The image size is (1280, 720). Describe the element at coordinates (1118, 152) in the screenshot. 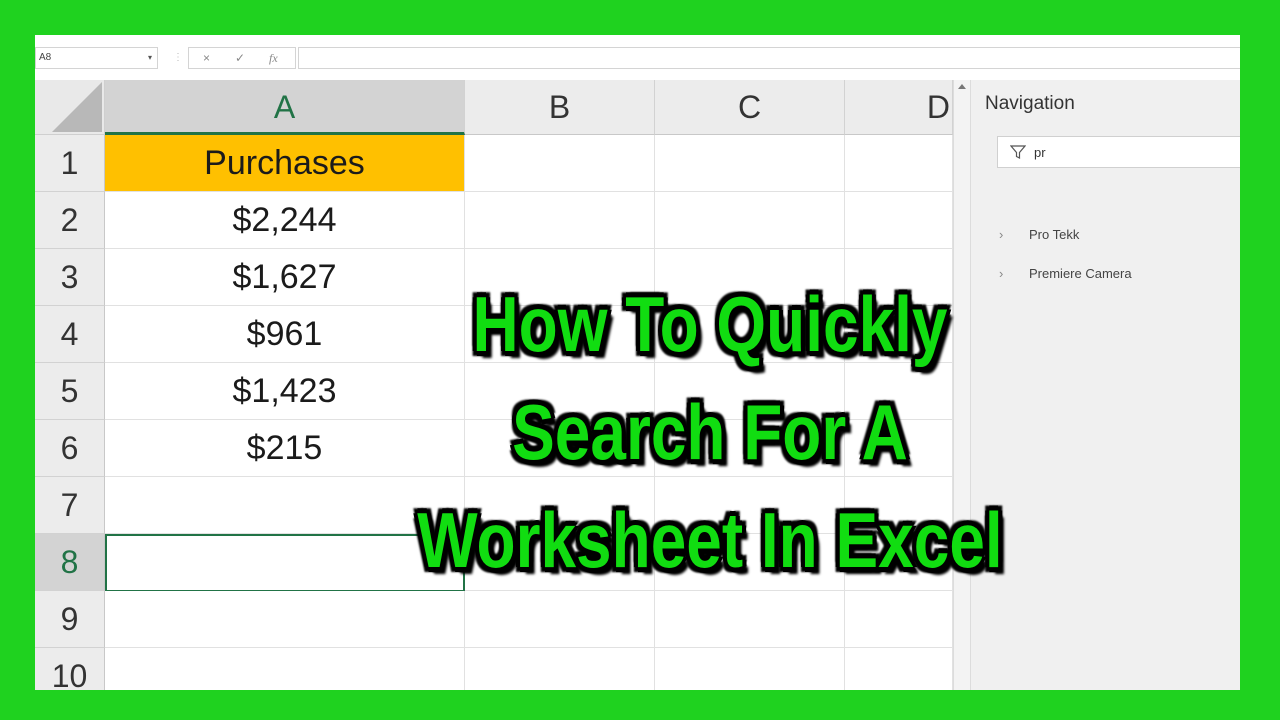

I see `navigation-search-input: pr` at that location.